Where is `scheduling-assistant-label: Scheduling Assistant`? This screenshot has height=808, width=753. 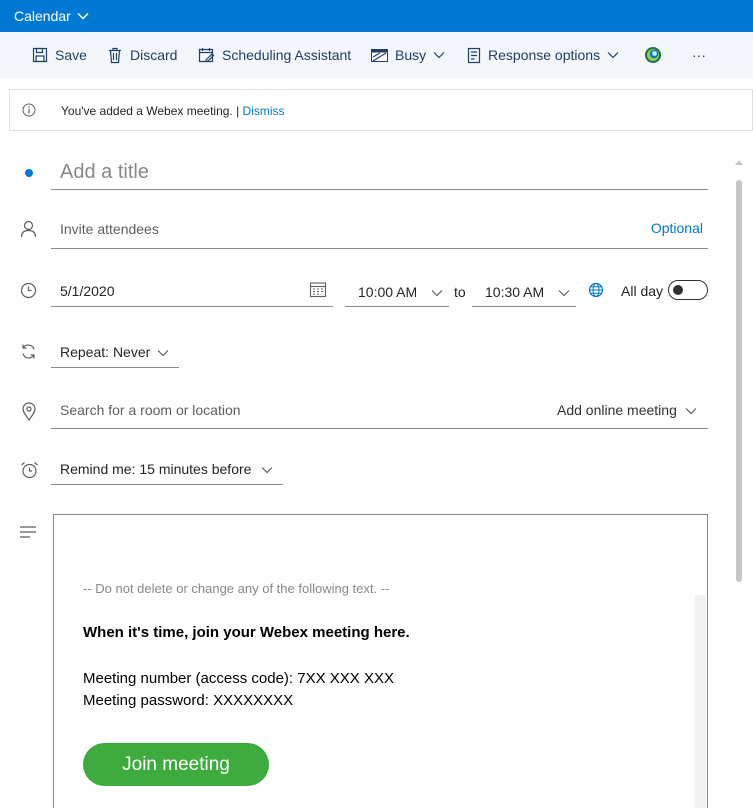 scheduling-assistant-label: Scheduling Assistant is located at coordinates (287, 55).